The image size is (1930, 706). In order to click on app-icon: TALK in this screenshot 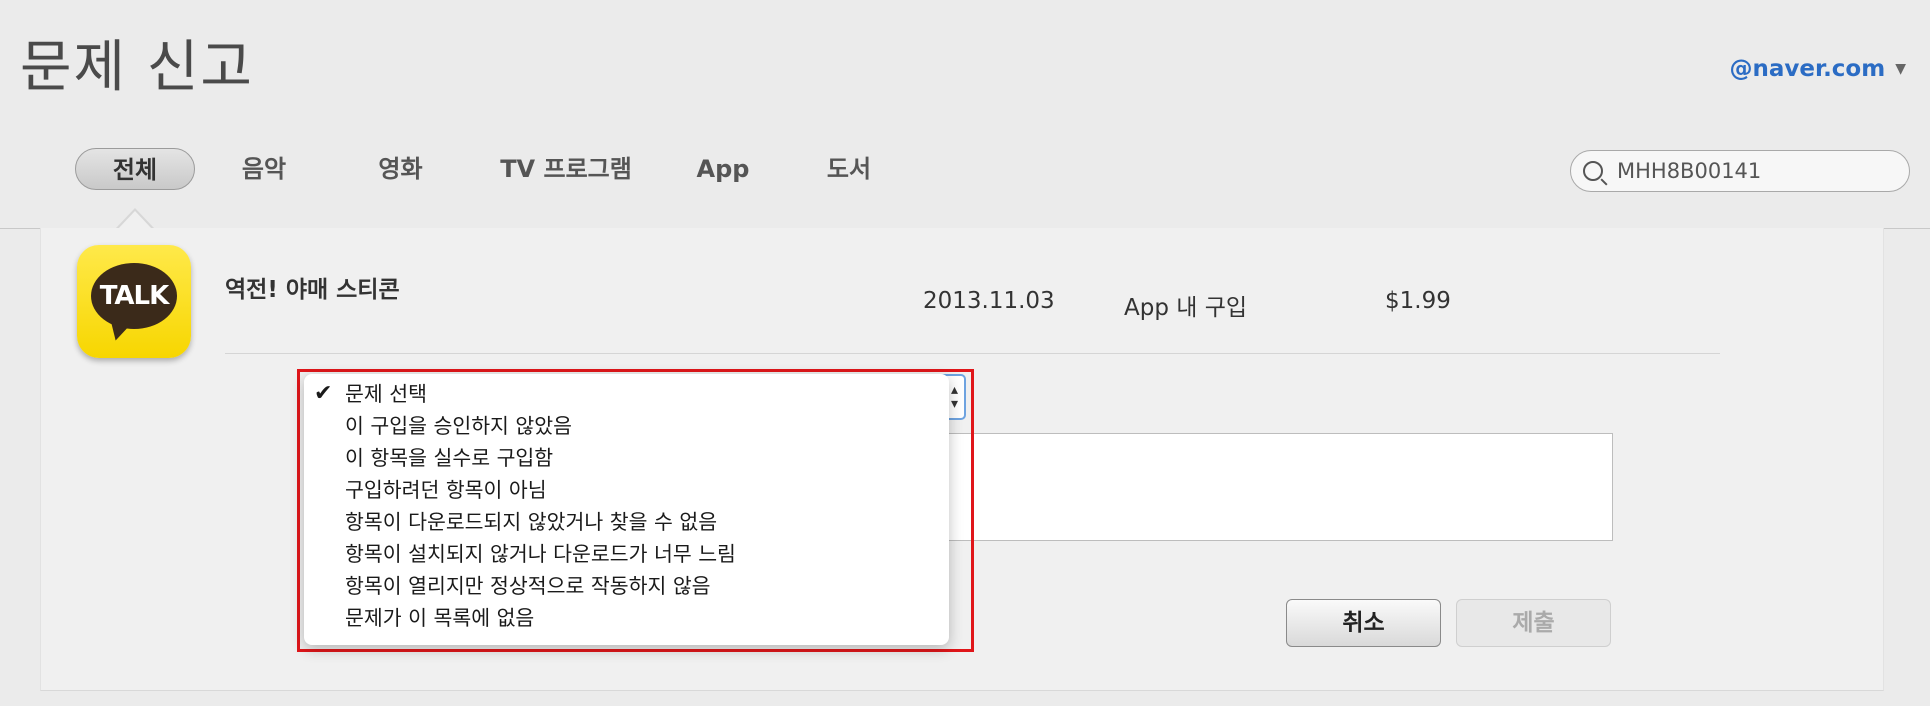, I will do `click(134, 301)`.